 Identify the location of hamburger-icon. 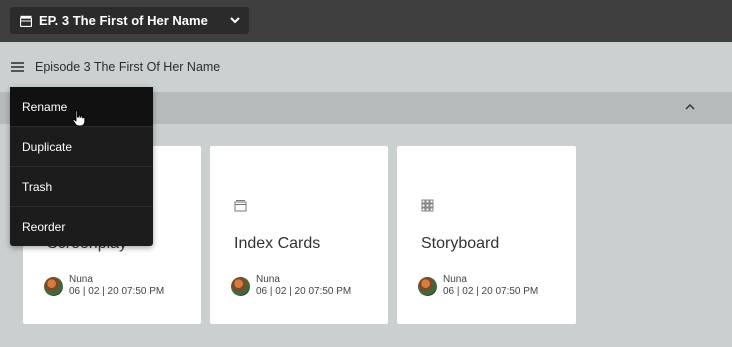
(17, 67).